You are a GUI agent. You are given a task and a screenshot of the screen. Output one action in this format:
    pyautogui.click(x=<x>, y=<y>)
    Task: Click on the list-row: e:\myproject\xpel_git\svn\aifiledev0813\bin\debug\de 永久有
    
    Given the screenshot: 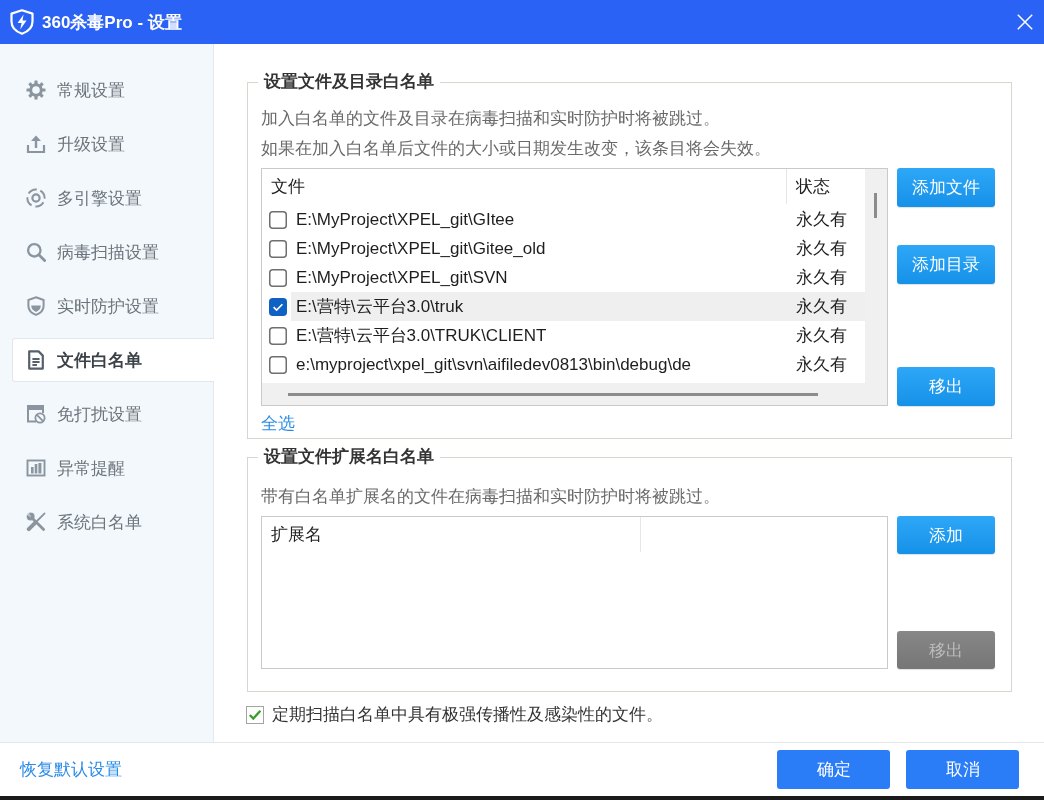 What is the action you would take?
    pyautogui.click(x=578, y=364)
    